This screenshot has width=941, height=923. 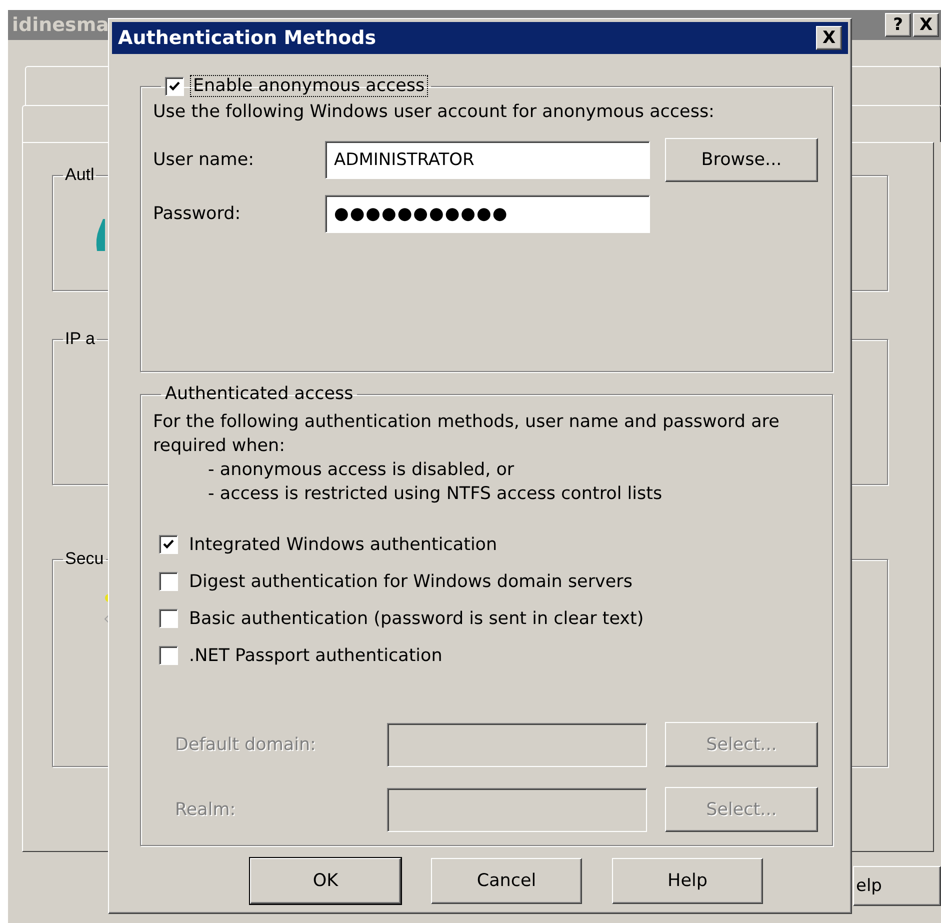 I want to click on droplet-icon, so click(x=100, y=235).